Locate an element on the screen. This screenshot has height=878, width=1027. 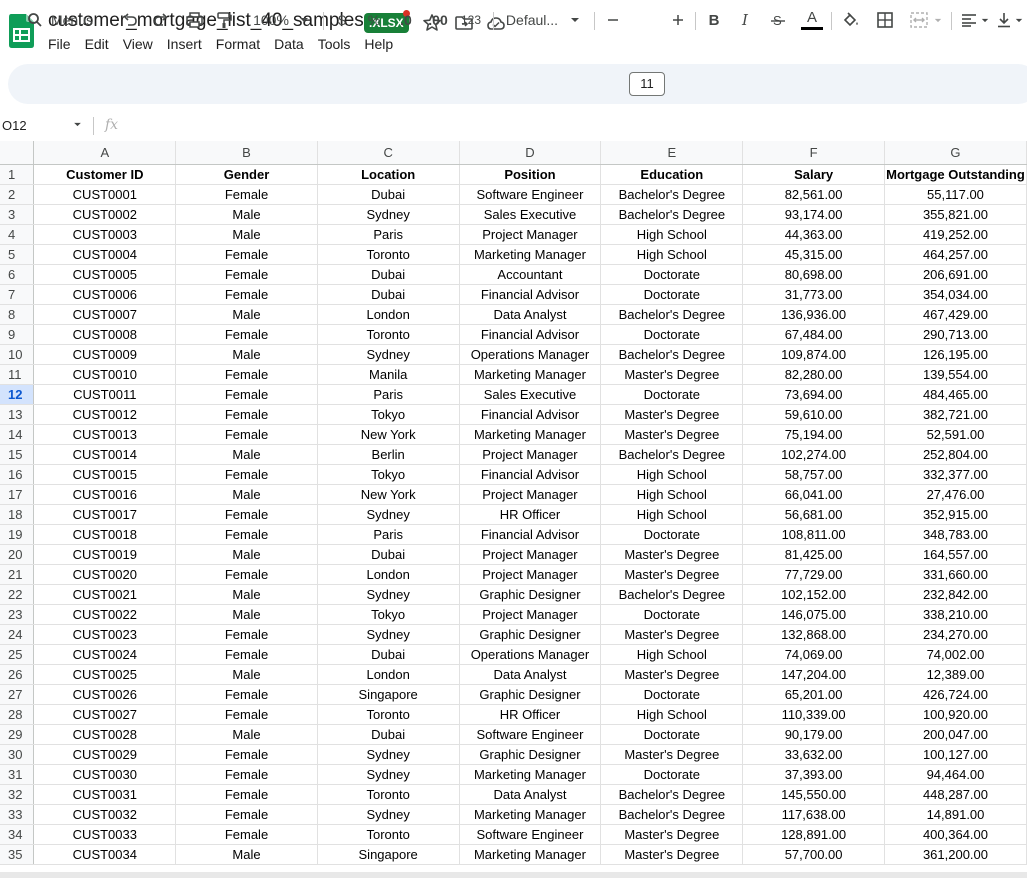
column-header-a: A is located at coordinates (105, 153).